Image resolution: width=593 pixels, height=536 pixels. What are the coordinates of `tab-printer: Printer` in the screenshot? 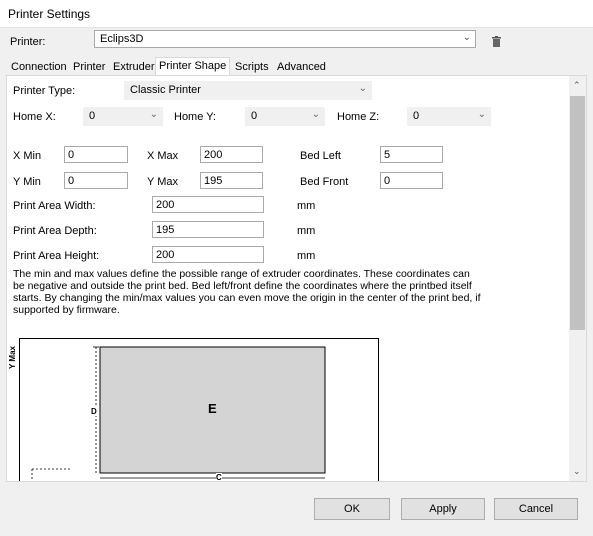 It's located at (89, 67).